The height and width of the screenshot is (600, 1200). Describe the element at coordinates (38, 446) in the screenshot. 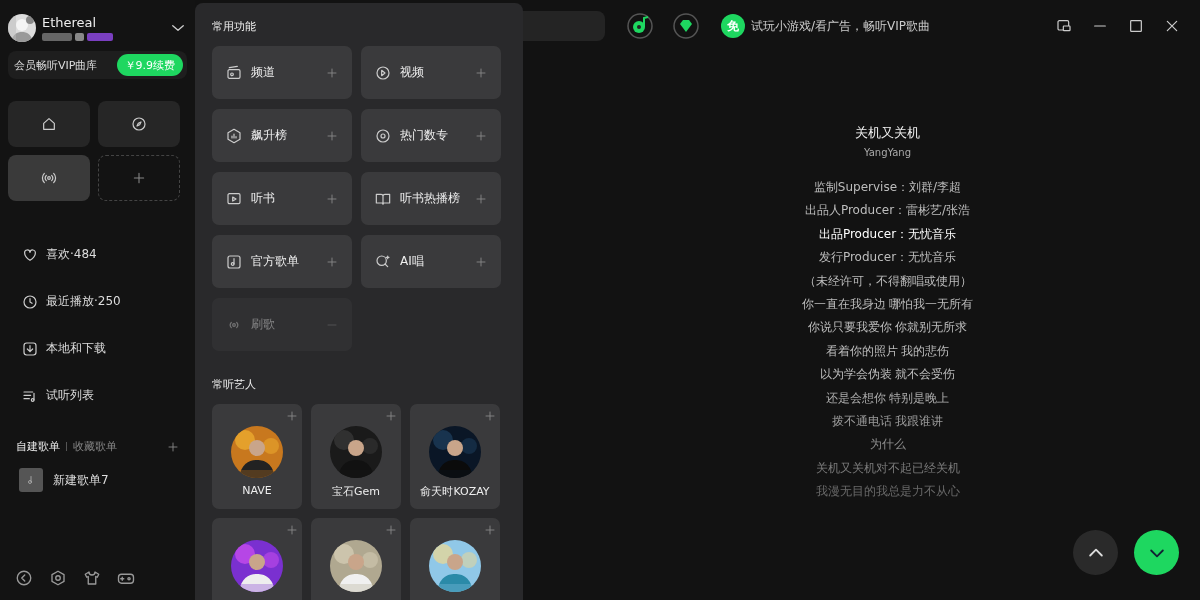

I see `playlist-tab: 自建歌单` at that location.